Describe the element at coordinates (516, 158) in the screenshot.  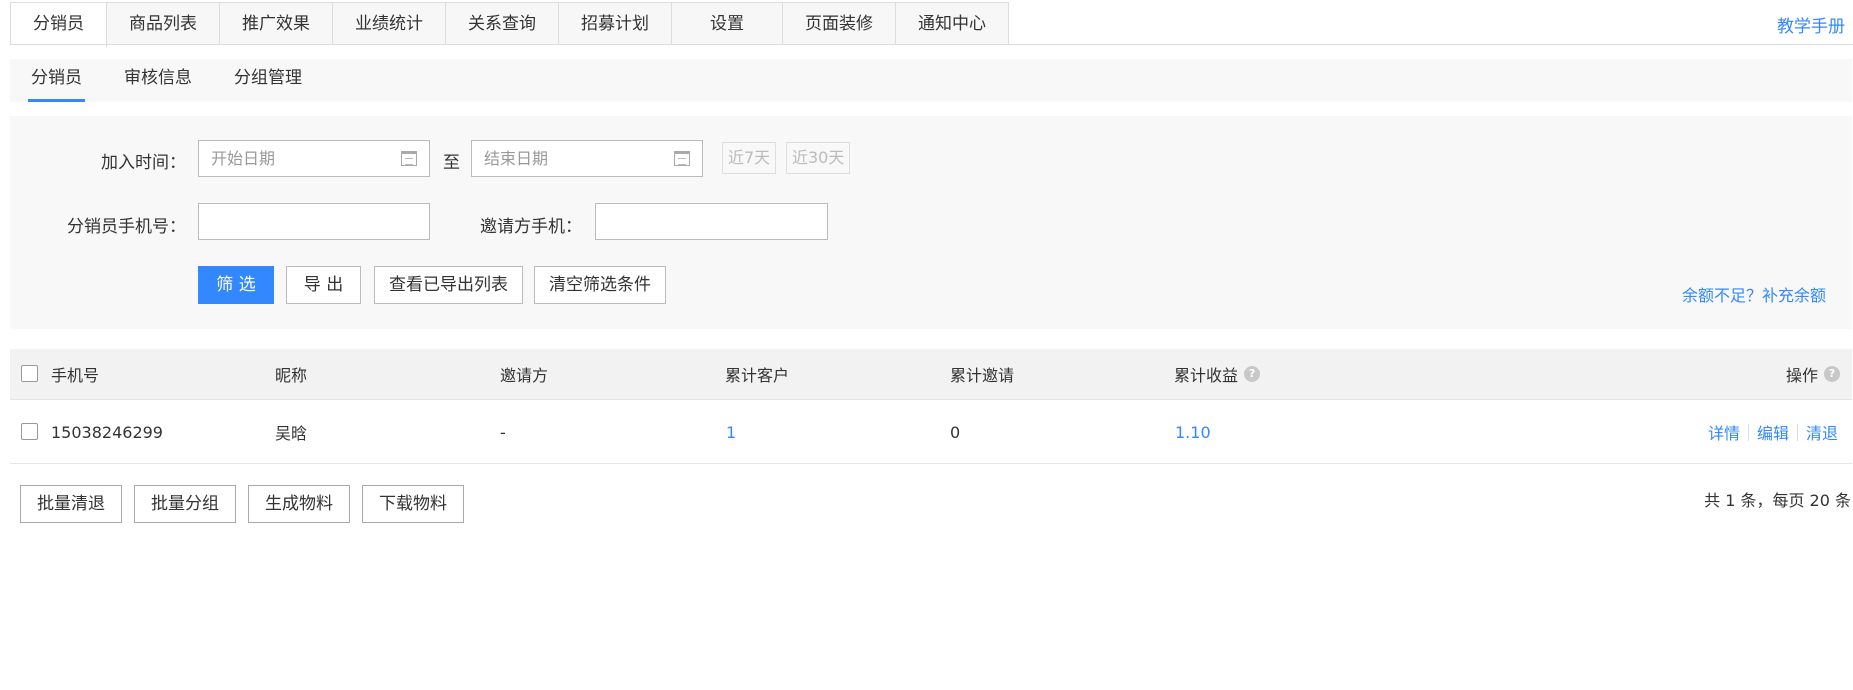
I see `end-date-placeholder: 结束日期` at that location.